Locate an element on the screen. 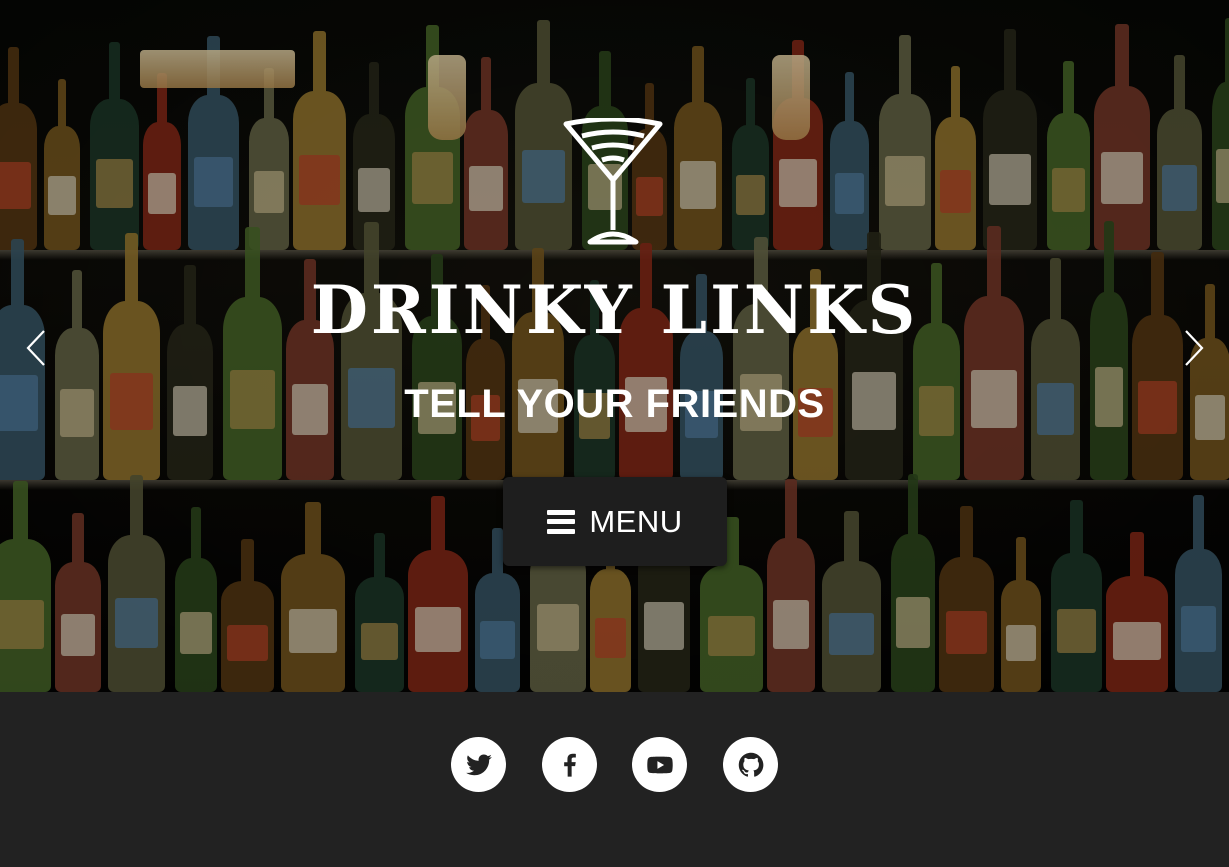  youtube-link is located at coordinates (659, 764).